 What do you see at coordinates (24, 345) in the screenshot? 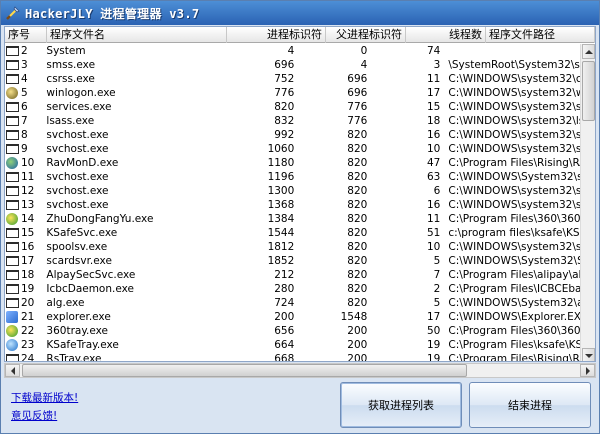
I see `seq-cell: 23` at bounding box center [24, 345].